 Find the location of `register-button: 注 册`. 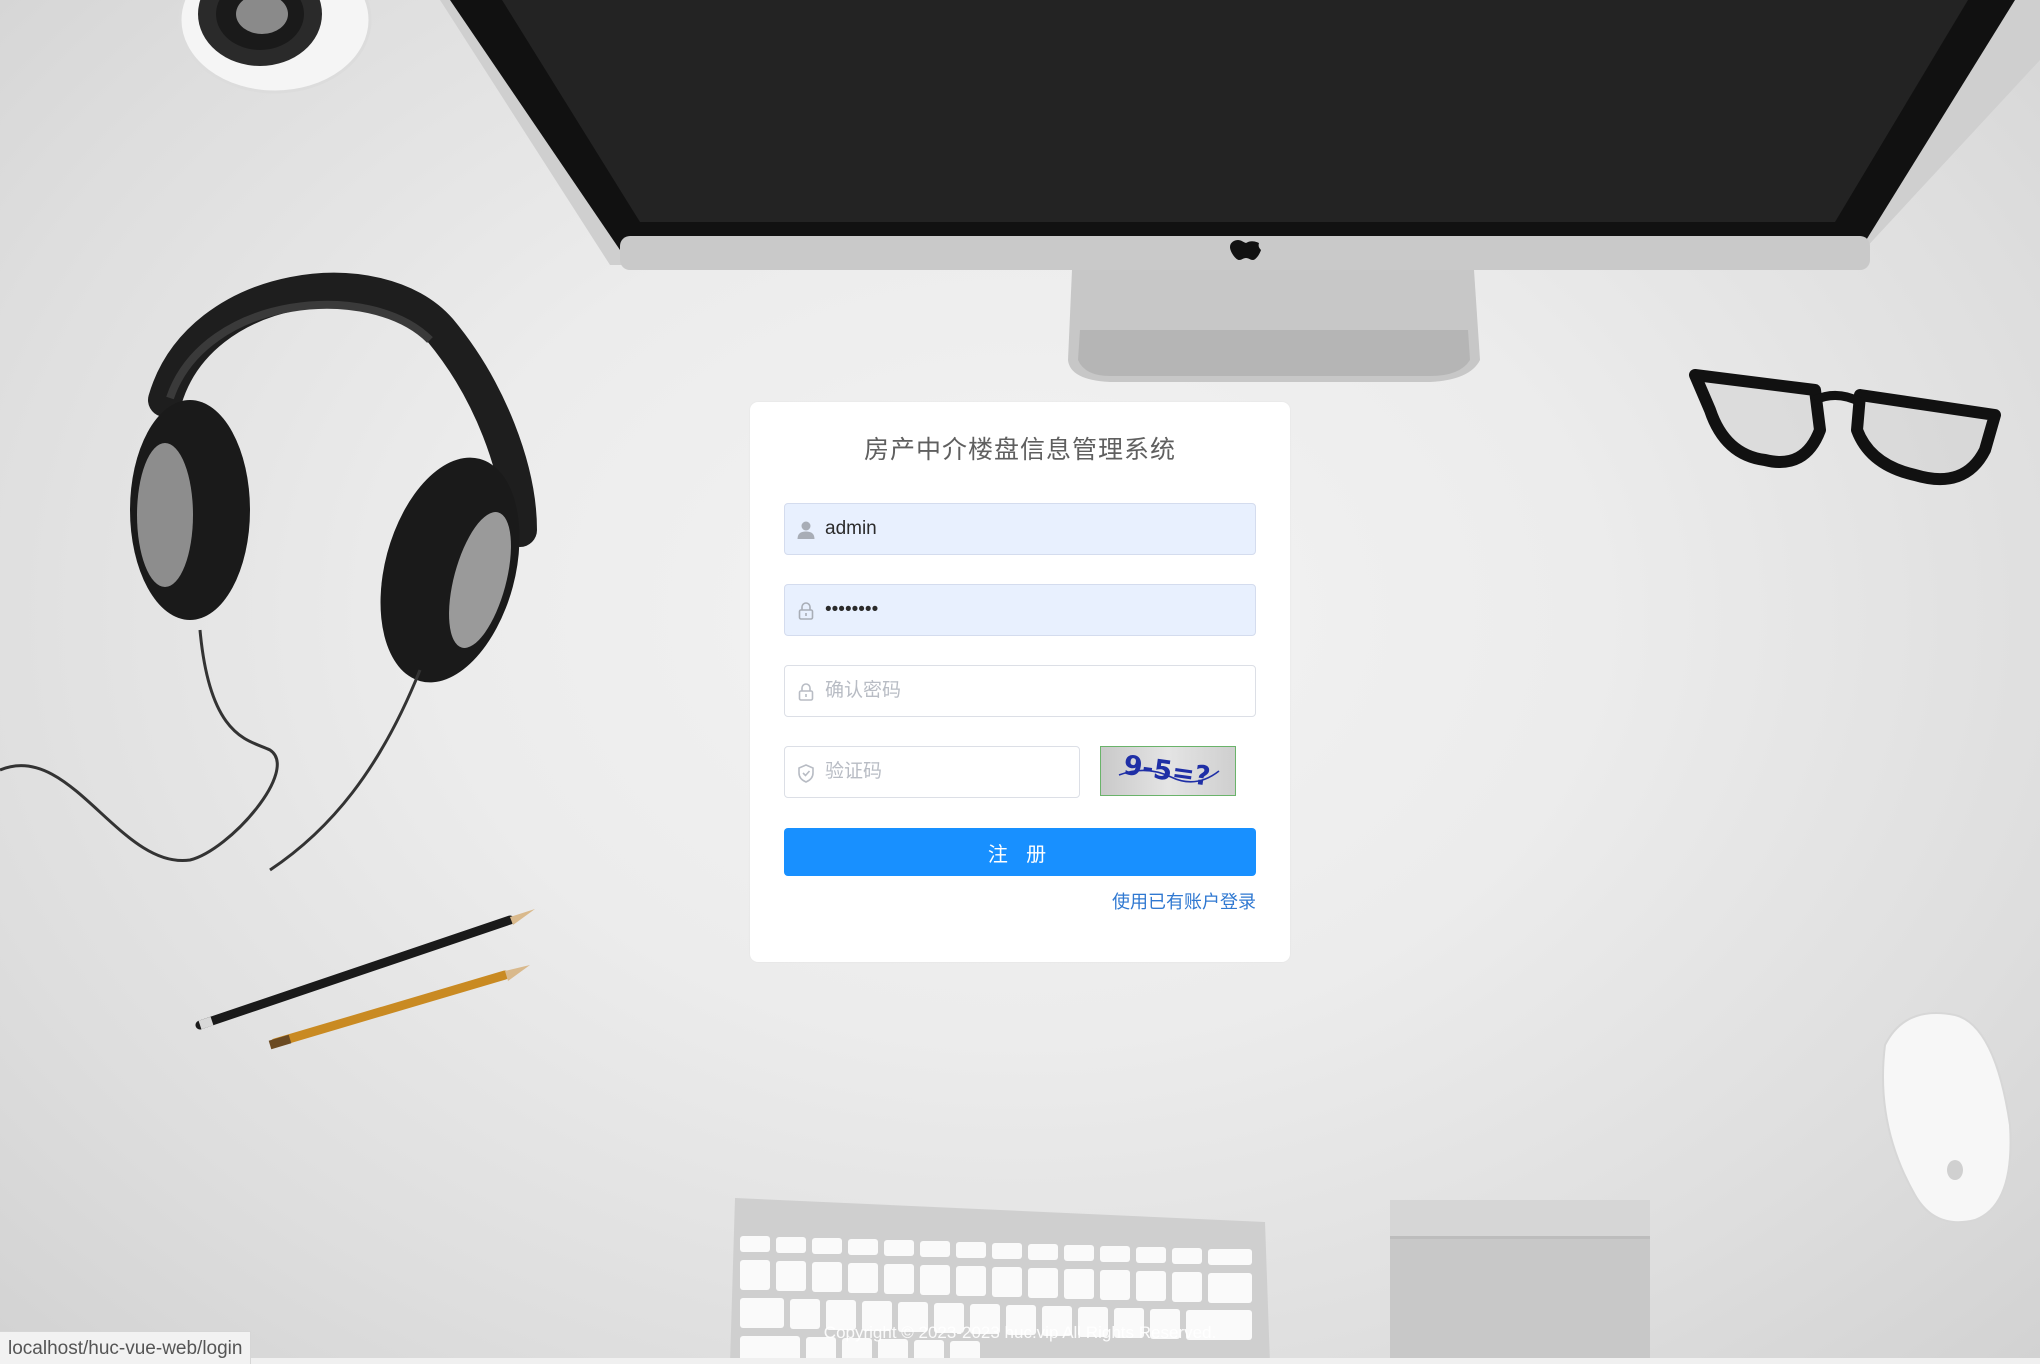

register-button: 注 册 is located at coordinates (1020, 852).